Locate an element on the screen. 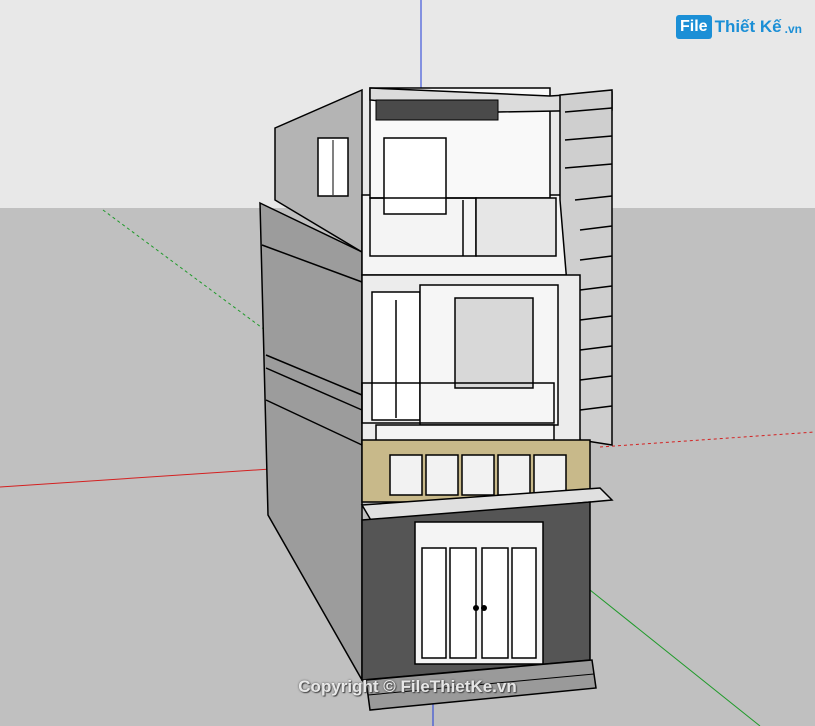  filethietke-logo: File Thiết Kế .vn is located at coordinates (739, 27).